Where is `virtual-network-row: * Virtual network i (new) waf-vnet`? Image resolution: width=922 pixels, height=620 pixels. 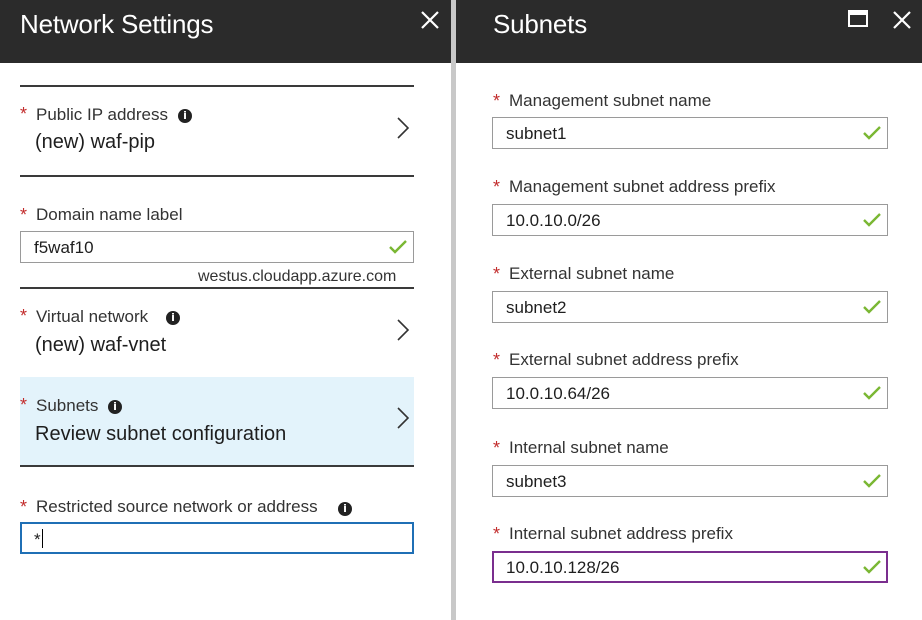
virtual-network-row: * Virtual network i (new) waf-vnet is located at coordinates (217, 333).